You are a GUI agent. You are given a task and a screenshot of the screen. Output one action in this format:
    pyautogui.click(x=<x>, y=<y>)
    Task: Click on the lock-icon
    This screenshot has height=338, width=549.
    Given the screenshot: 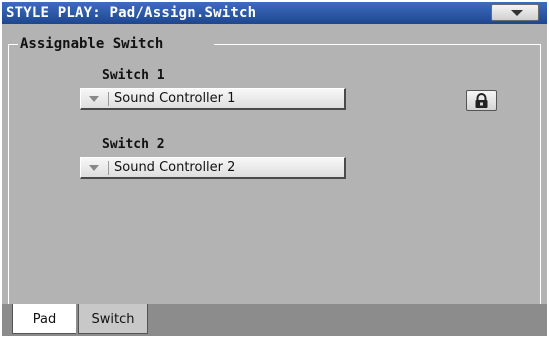 What is the action you would take?
    pyautogui.click(x=481, y=100)
    